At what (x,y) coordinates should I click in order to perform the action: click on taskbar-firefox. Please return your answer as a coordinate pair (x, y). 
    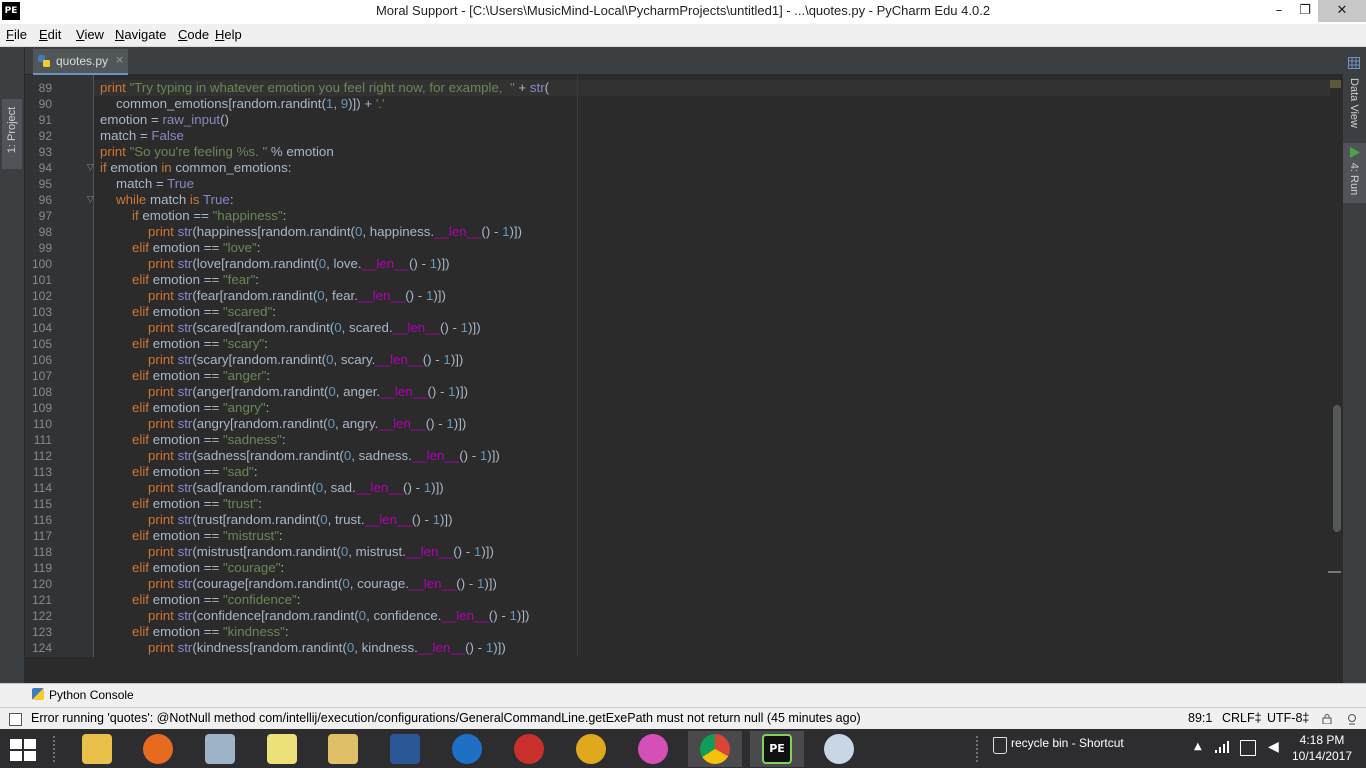
    Looking at the image, I should click on (158, 749).